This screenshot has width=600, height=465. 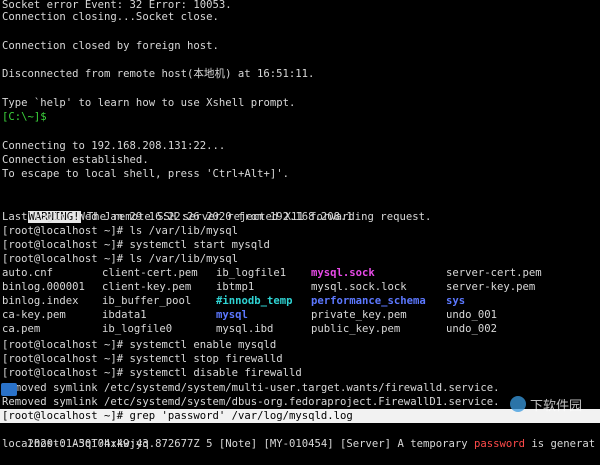 I want to click on ls-entry: private_key.pem, so click(x=359, y=315).